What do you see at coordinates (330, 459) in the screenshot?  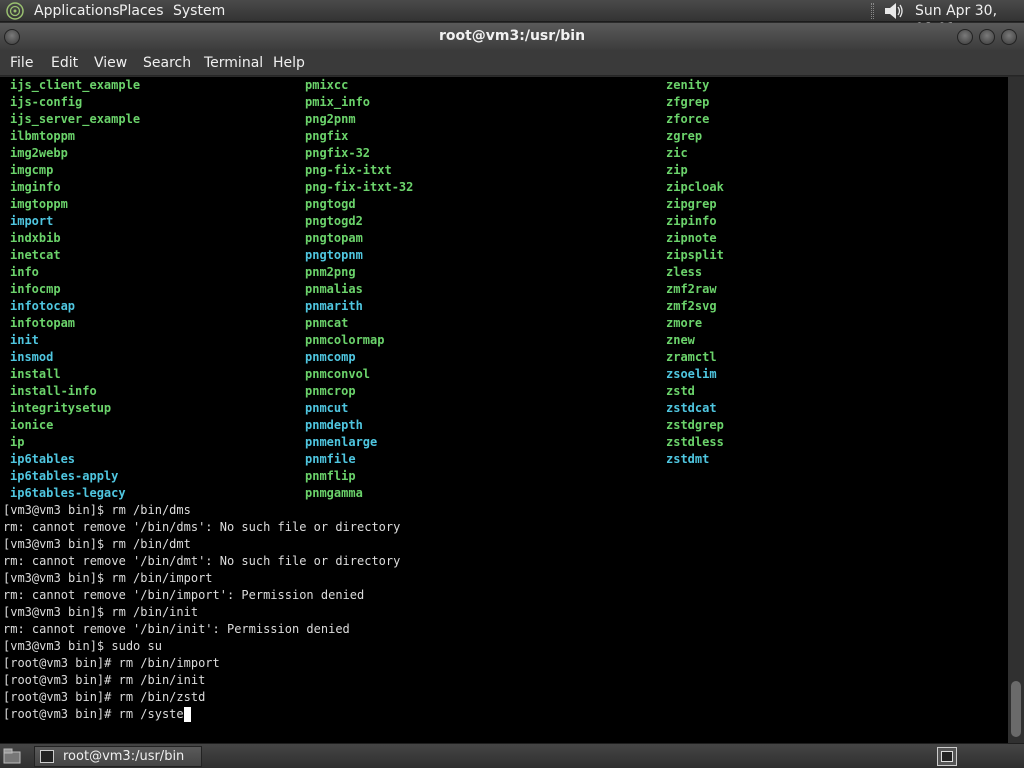 I see `ls-entry: pnmfile` at bounding box center [330, 459].